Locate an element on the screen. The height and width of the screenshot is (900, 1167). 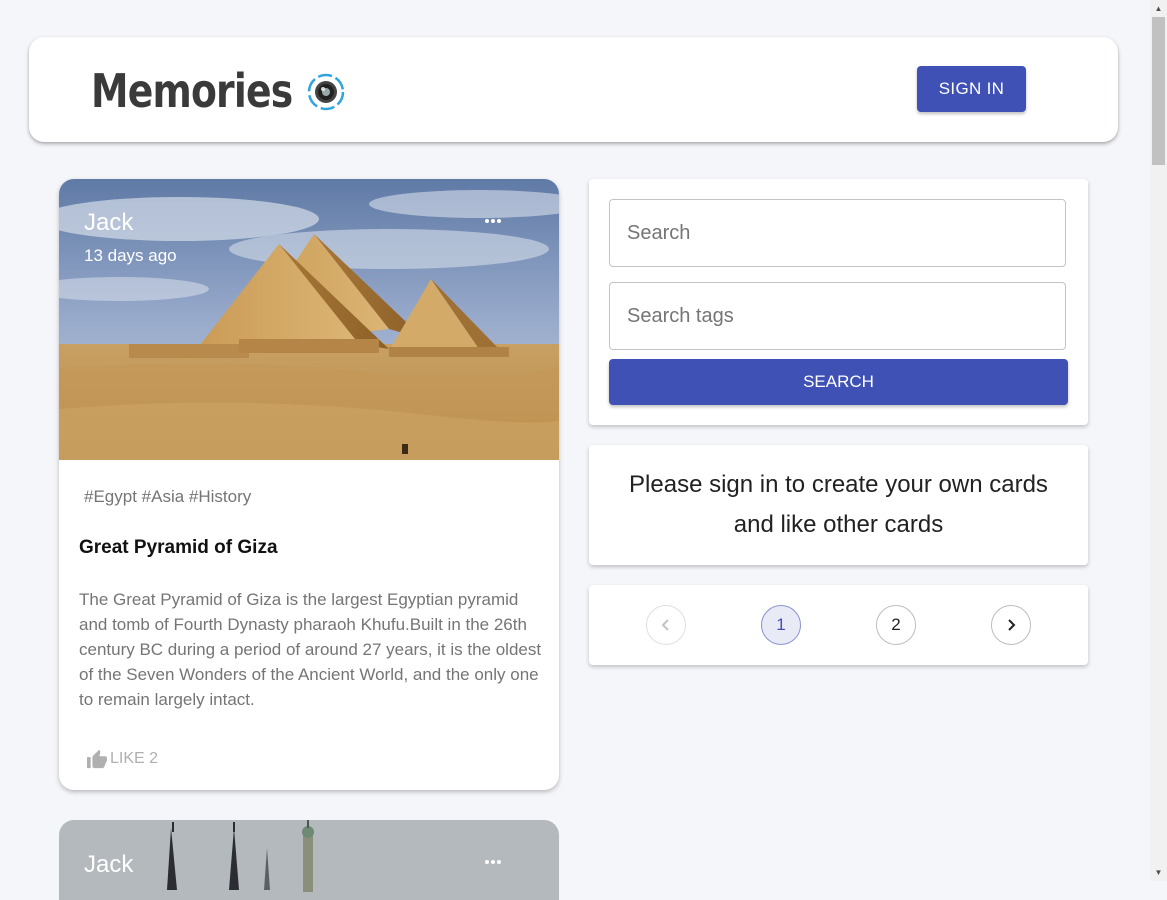
post-card: Jack is located at coordinates (309, 860).